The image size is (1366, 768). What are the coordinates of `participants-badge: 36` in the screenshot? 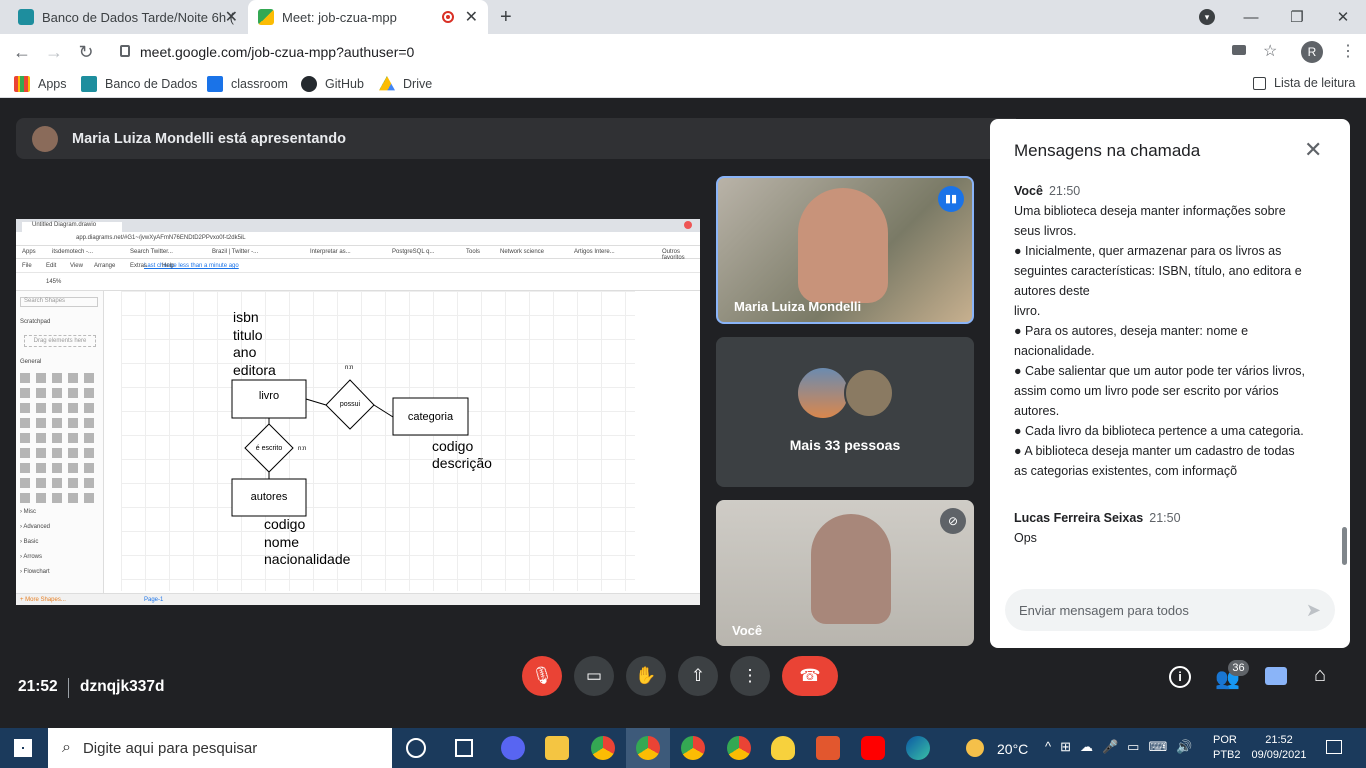 It's located at (1238, 668).